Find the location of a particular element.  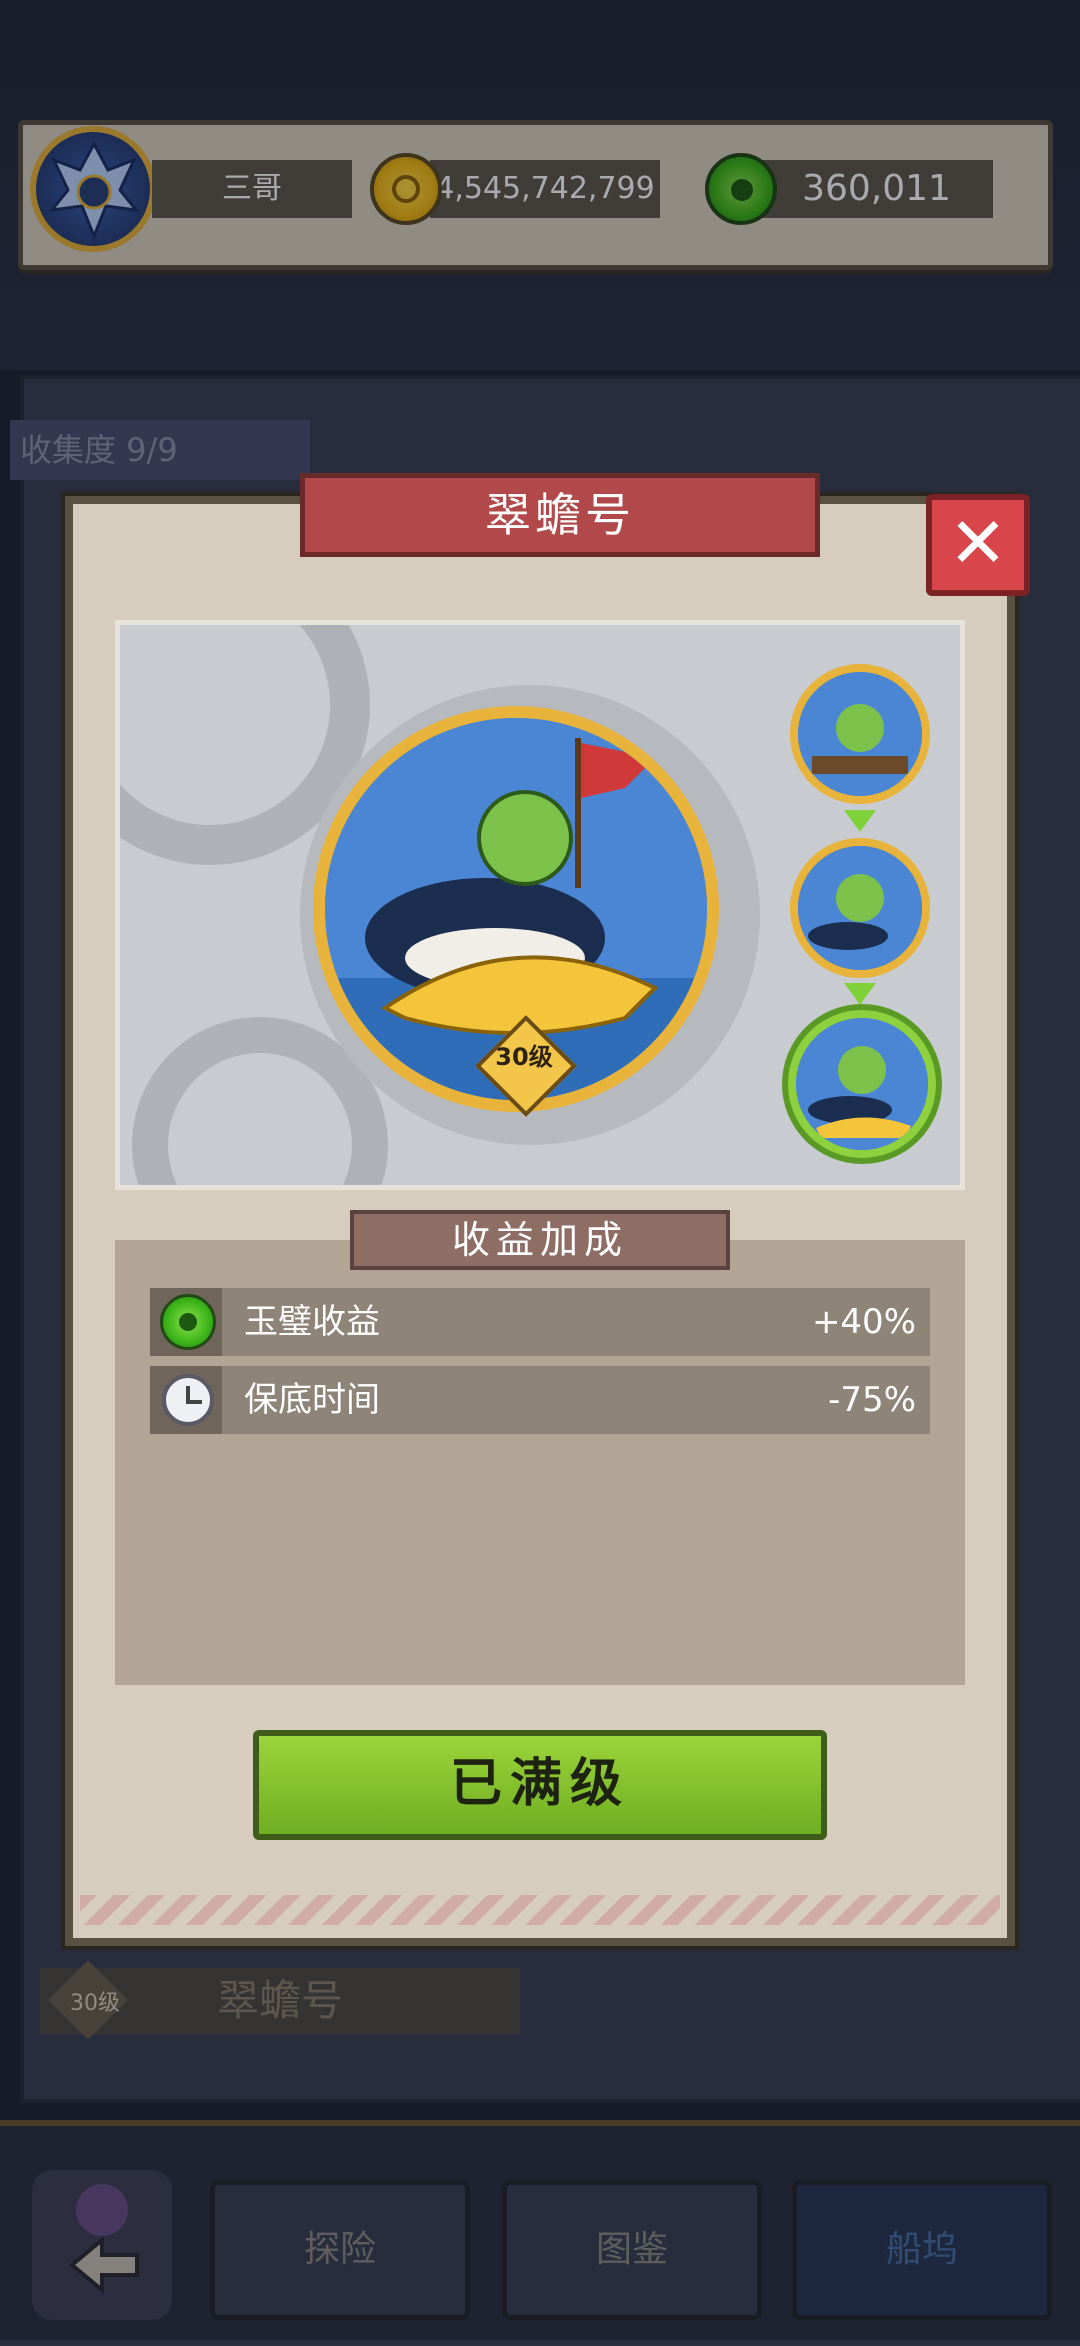

clock-icon is located at coordinates (188, 1400).